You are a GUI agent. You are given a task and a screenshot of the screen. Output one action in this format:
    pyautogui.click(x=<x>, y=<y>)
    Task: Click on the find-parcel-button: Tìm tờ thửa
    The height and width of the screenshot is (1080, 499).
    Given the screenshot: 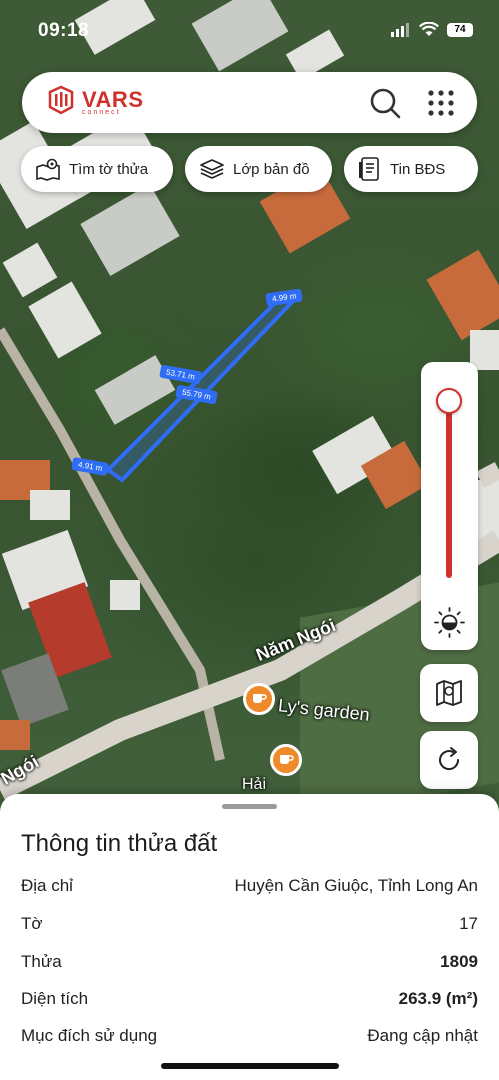 What is the action you would take?
    pyautogui.click(x=97, y=169)
    